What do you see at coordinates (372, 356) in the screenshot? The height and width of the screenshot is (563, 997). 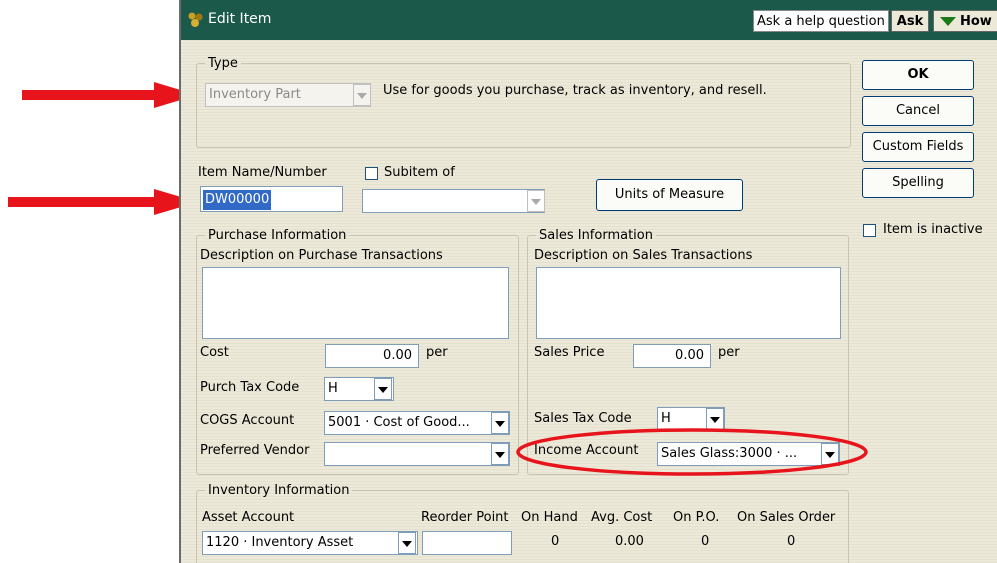 I see `cost-input: 0.00` at bounding box center [372, 356].